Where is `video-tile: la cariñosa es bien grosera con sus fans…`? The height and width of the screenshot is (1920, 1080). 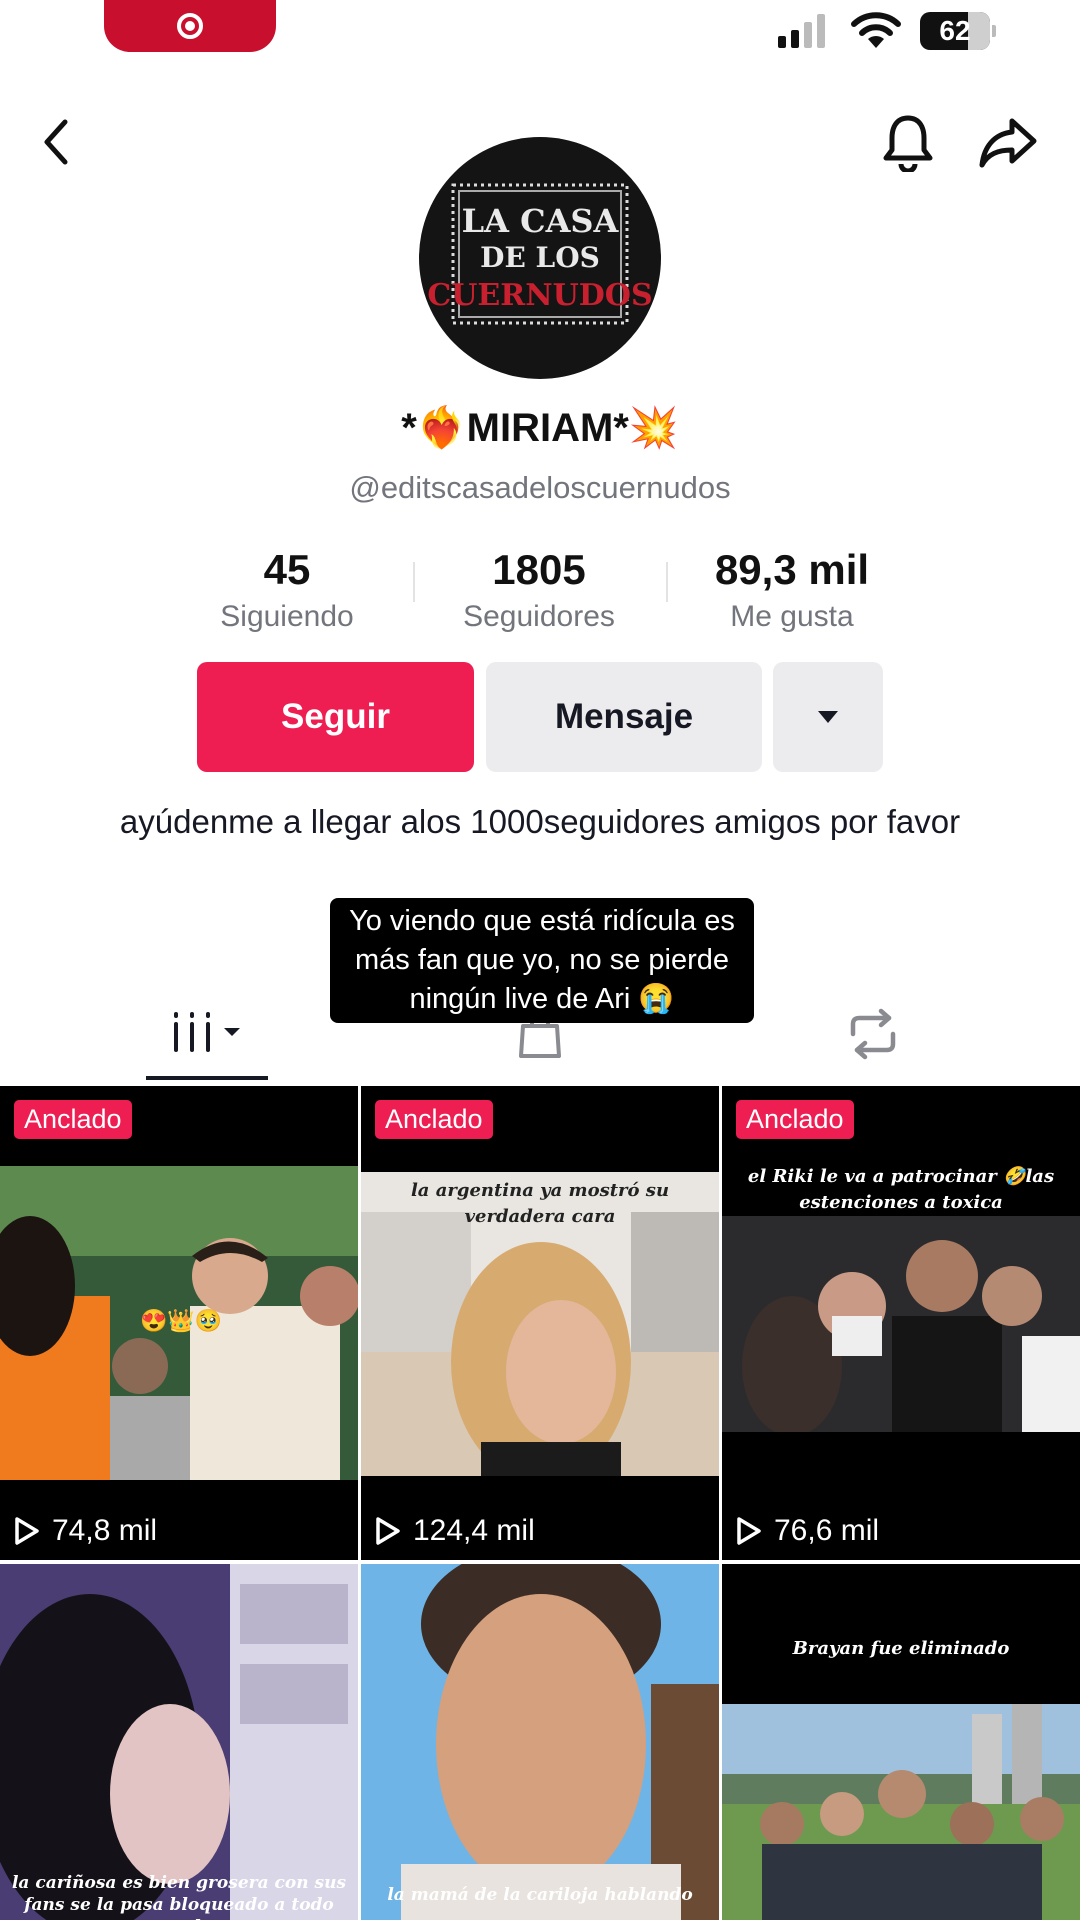 video-tile: la cariñosa es bien grosera con sus fans… is located at coordinates (179, 1742).